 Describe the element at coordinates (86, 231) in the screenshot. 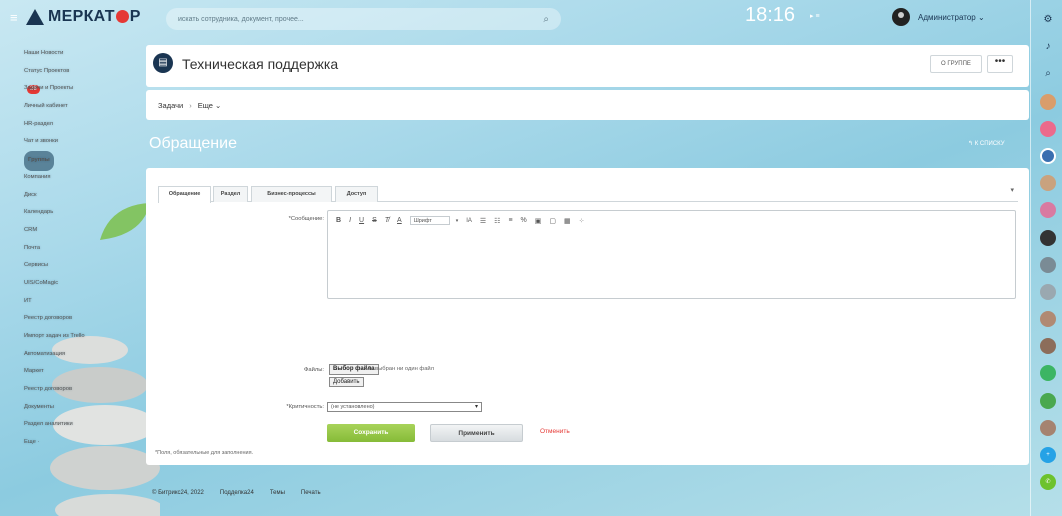

I see `sidebar-item: CRM` at that location.